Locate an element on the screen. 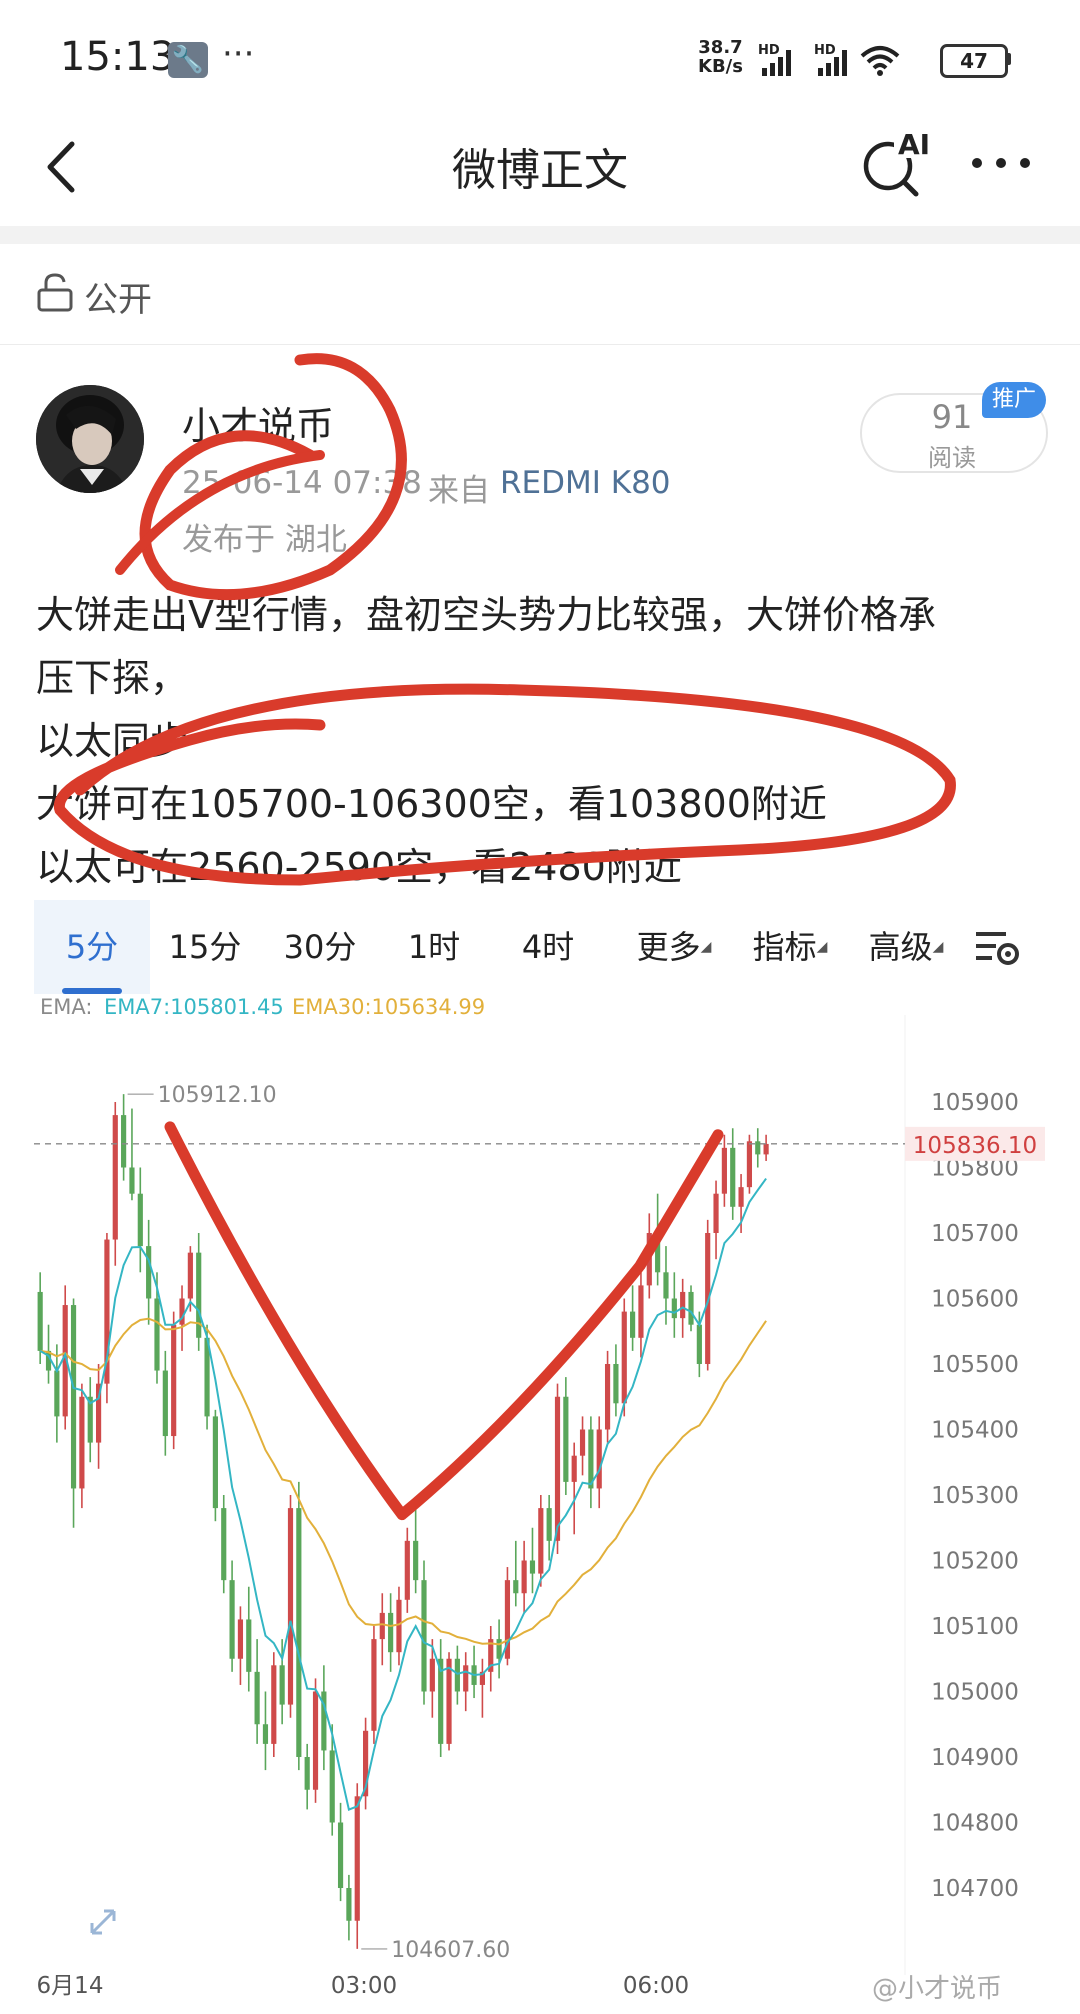  more-icon is located at coordinates (1001, 163).